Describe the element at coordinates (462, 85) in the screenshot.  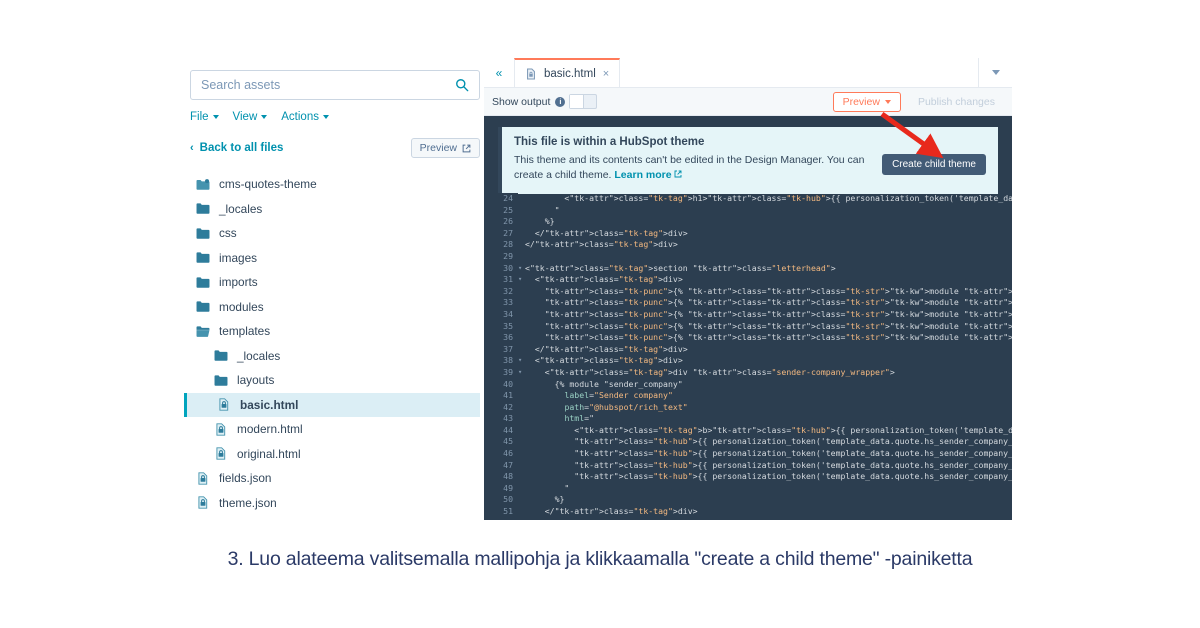
I see `search-icon` at that location.